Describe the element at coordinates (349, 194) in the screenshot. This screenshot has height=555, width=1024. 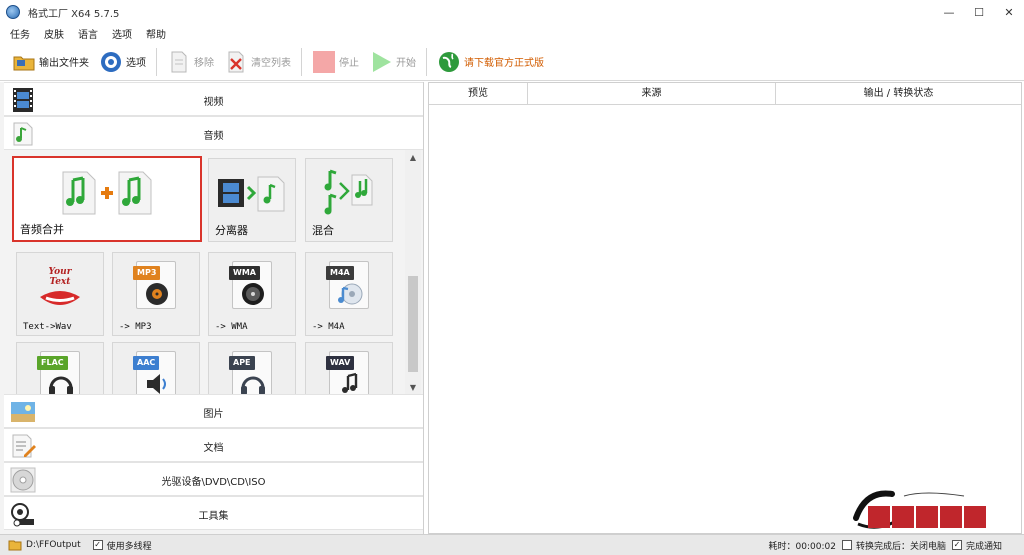
I see `audio-mix-icon` at that location.